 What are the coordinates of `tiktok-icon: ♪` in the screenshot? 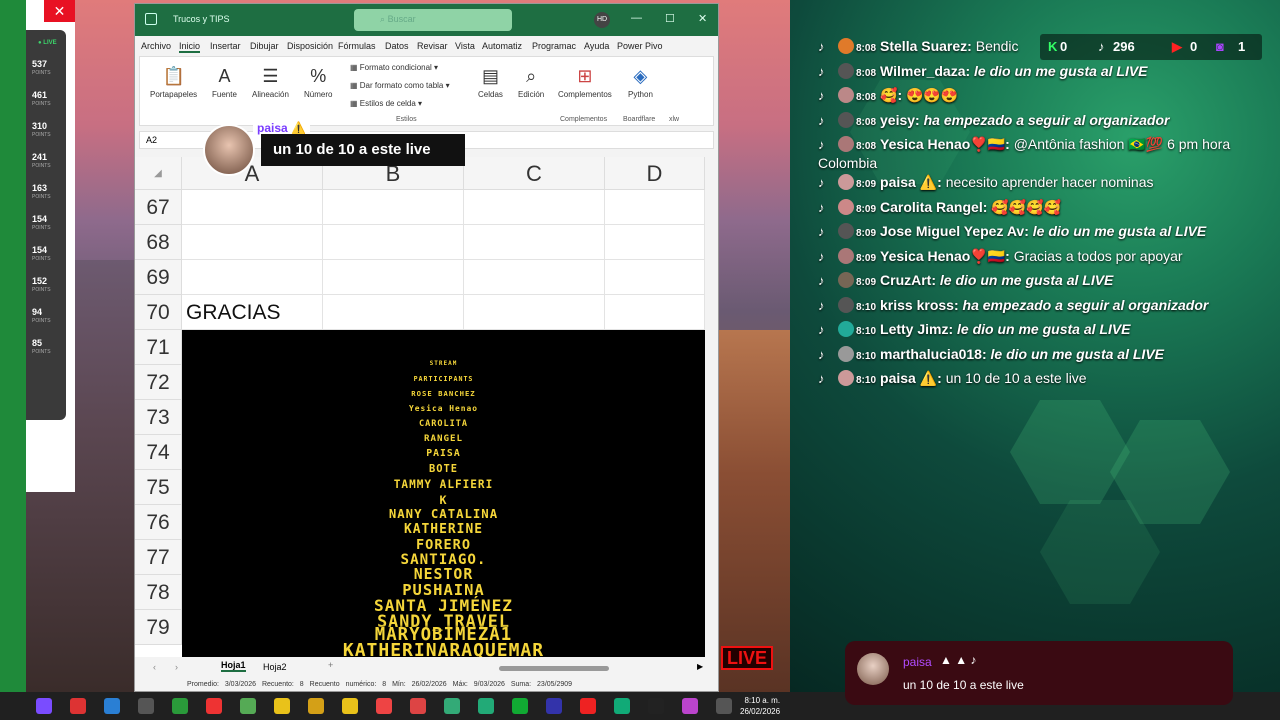 It's located at (1101, 46).